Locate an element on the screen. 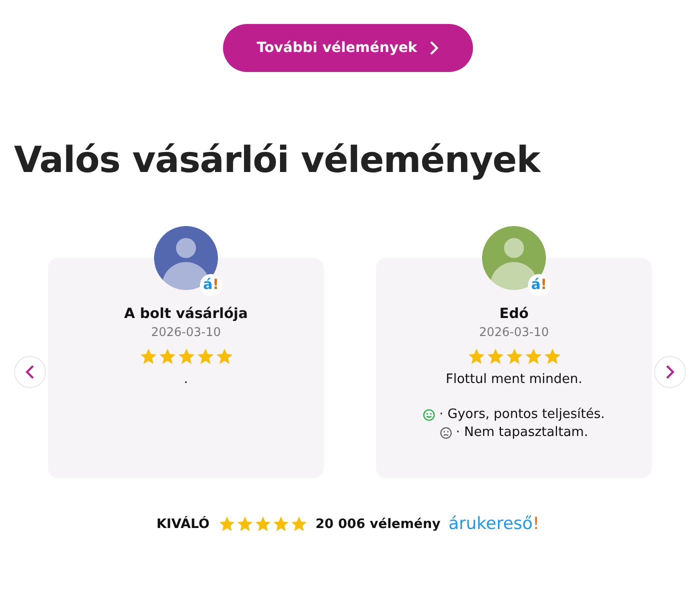  next-button is located at coordinates (670, 372).